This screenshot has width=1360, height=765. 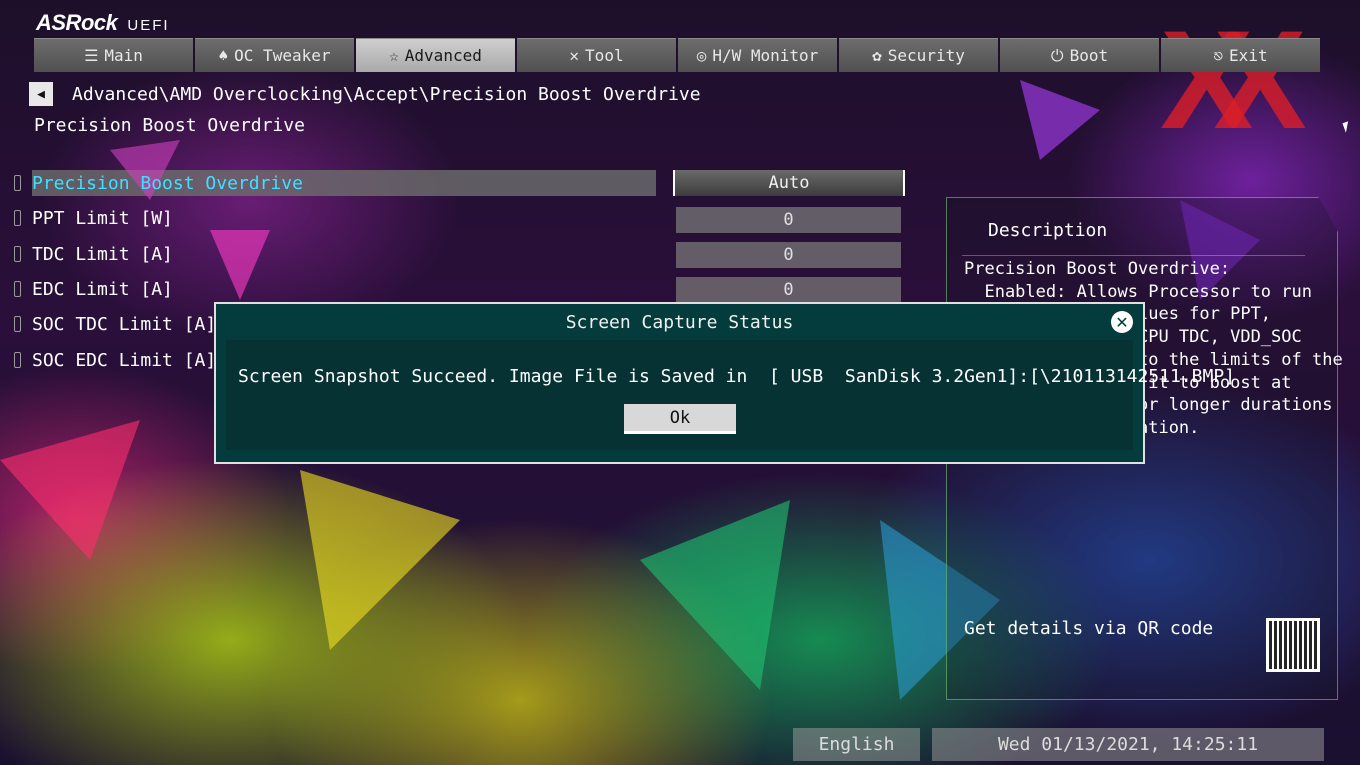 What do you see at coordinates (1240, 55) in the screenshot?
I see `tab-exit: ⎋ Exit` at bounding box center [1240, 55].